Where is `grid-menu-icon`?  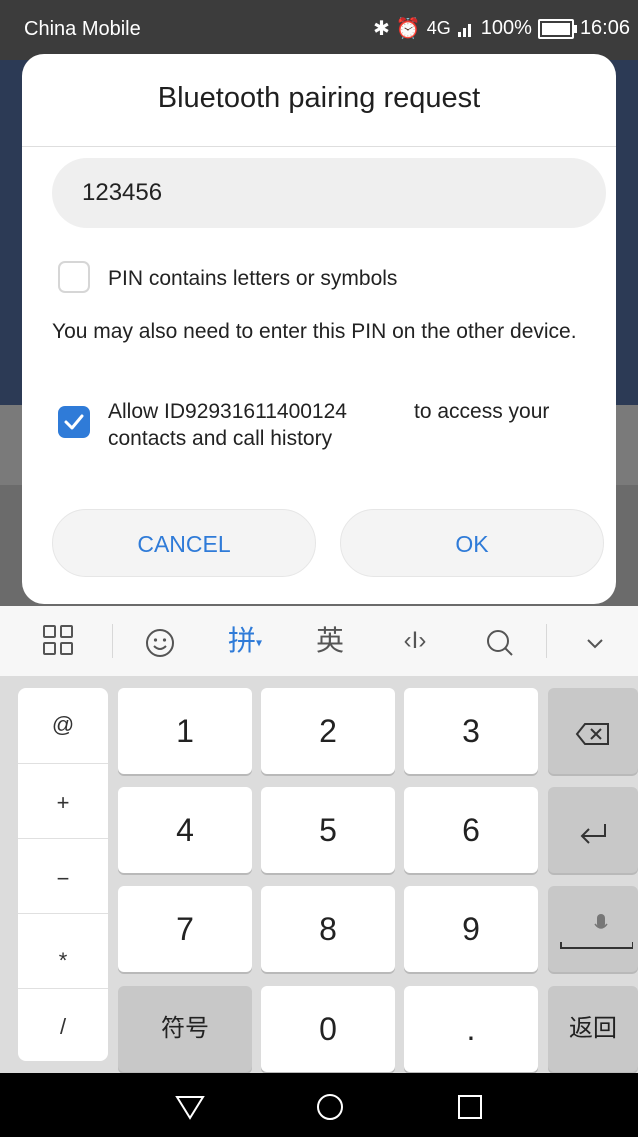 grid-menu-icon is located at coordinates (59, 641).